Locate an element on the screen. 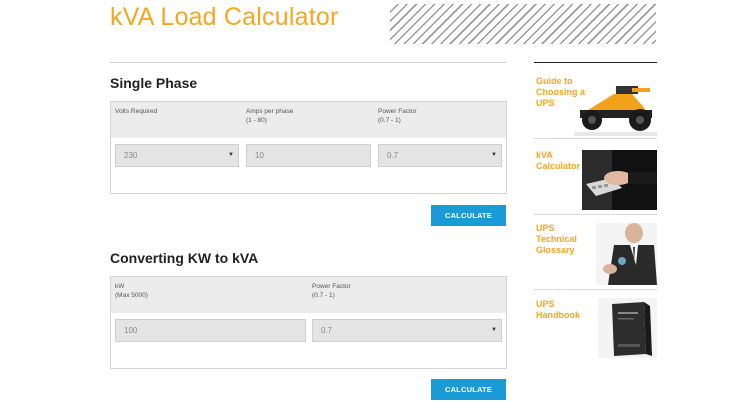 Image resolution: width=750 pixels, height=401 pixels. kw-range-label: (Max 5000) is located at coordinates (131, 295).